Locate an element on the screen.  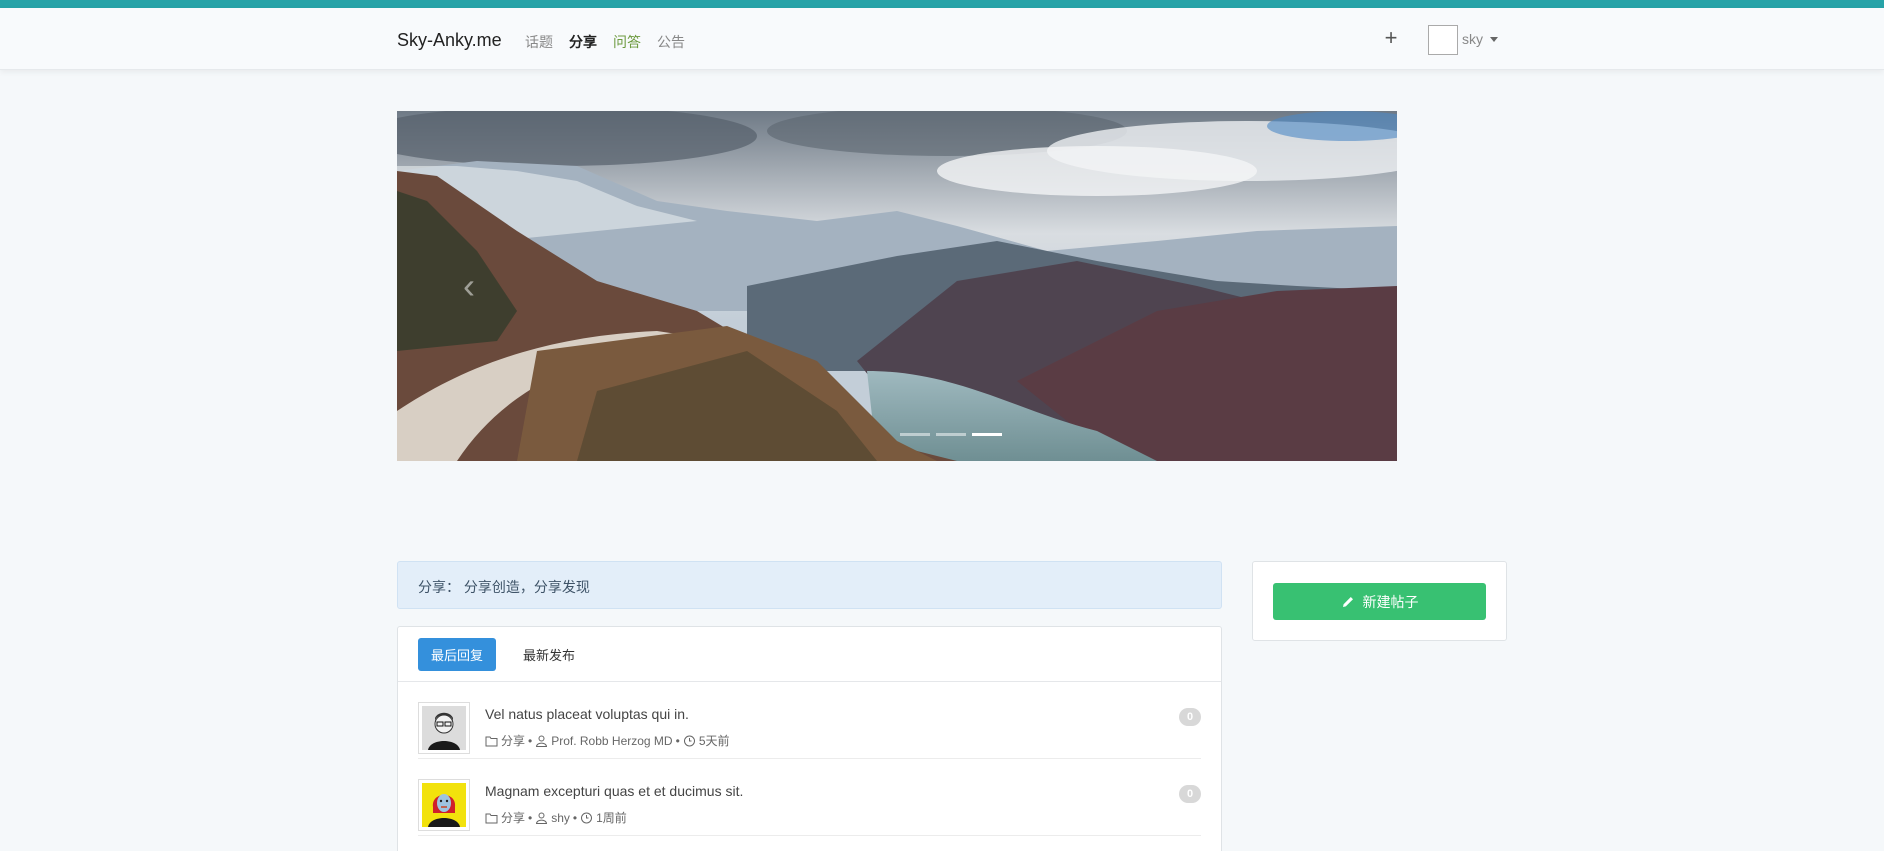
top-accent-line is located at coordinates (942, 4).